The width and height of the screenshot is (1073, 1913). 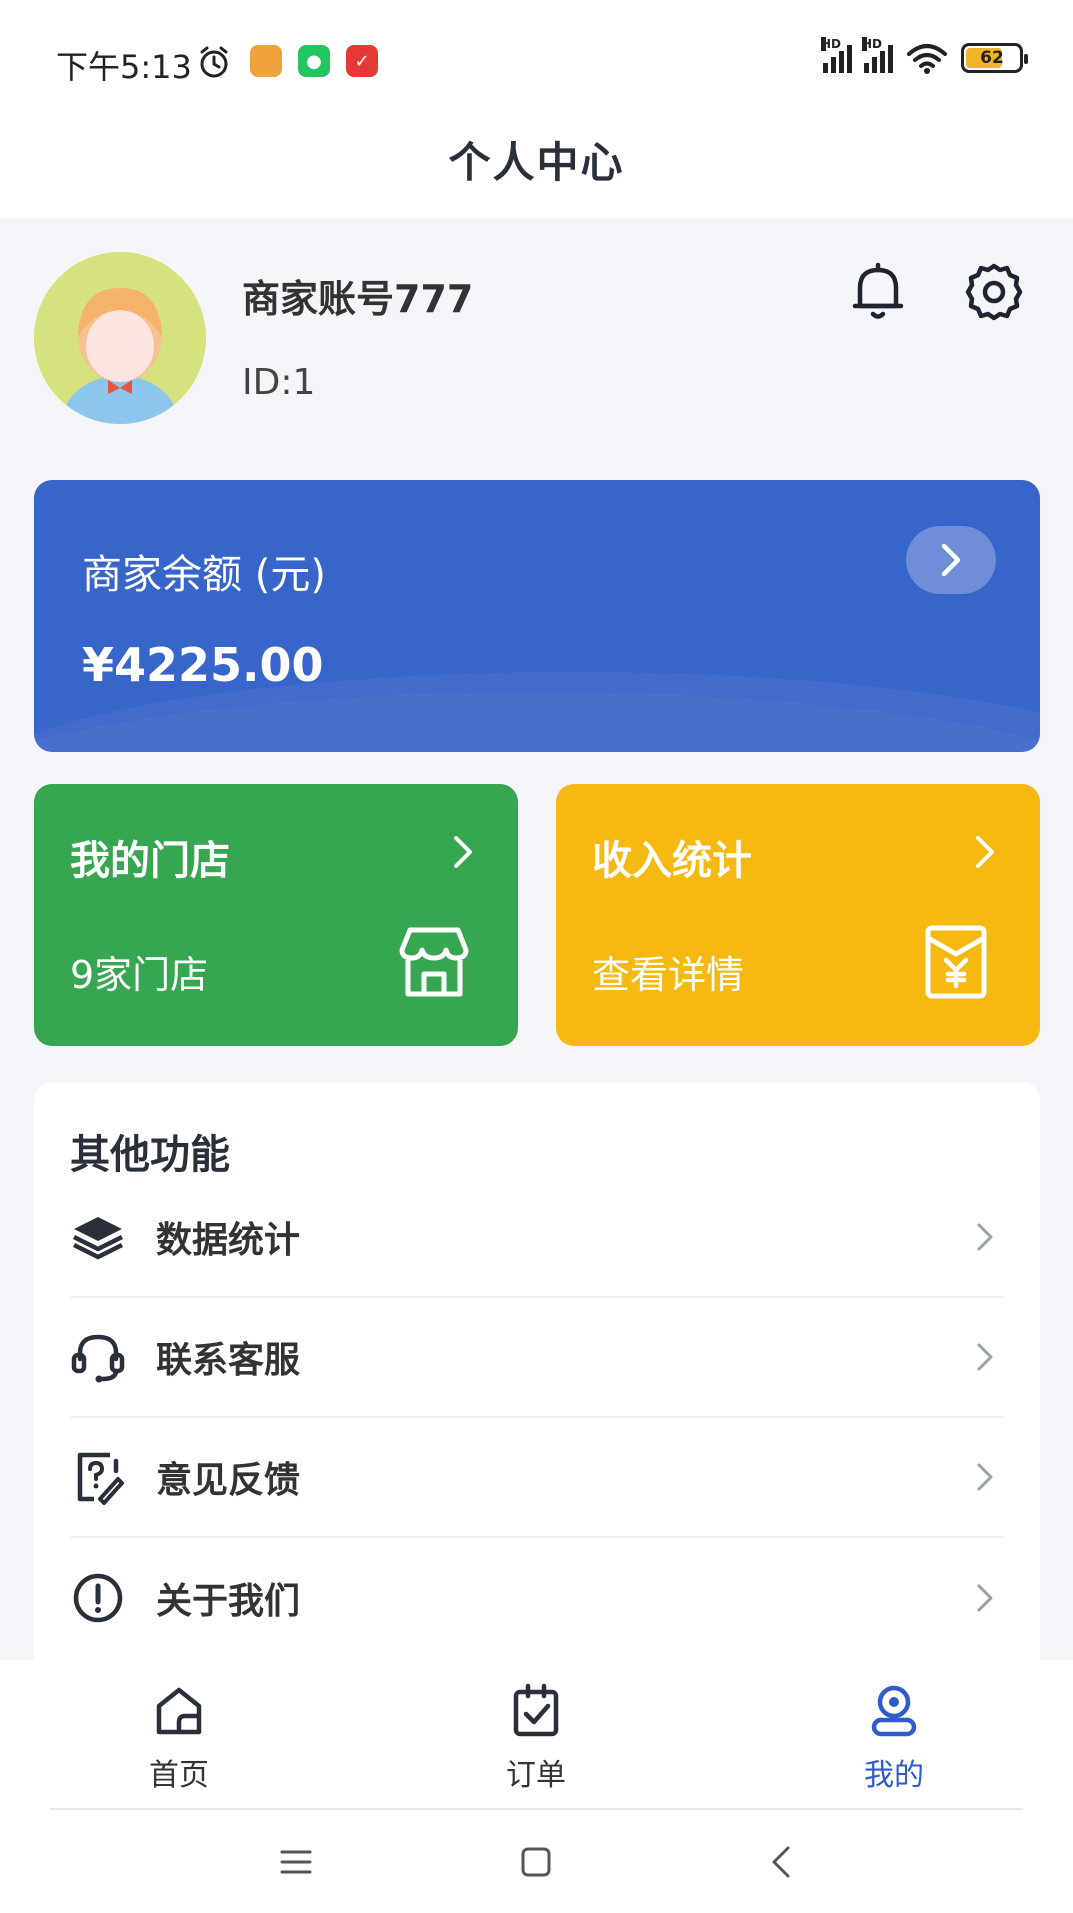 I want to click on balance-label: 商家余额 (元), so click(x=204, y=575).